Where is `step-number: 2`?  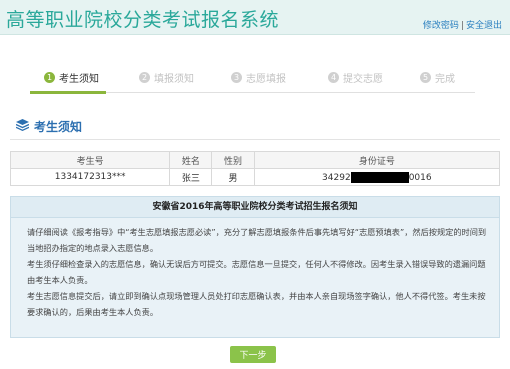 step-number: 2 is located at coordinates (144, 77).